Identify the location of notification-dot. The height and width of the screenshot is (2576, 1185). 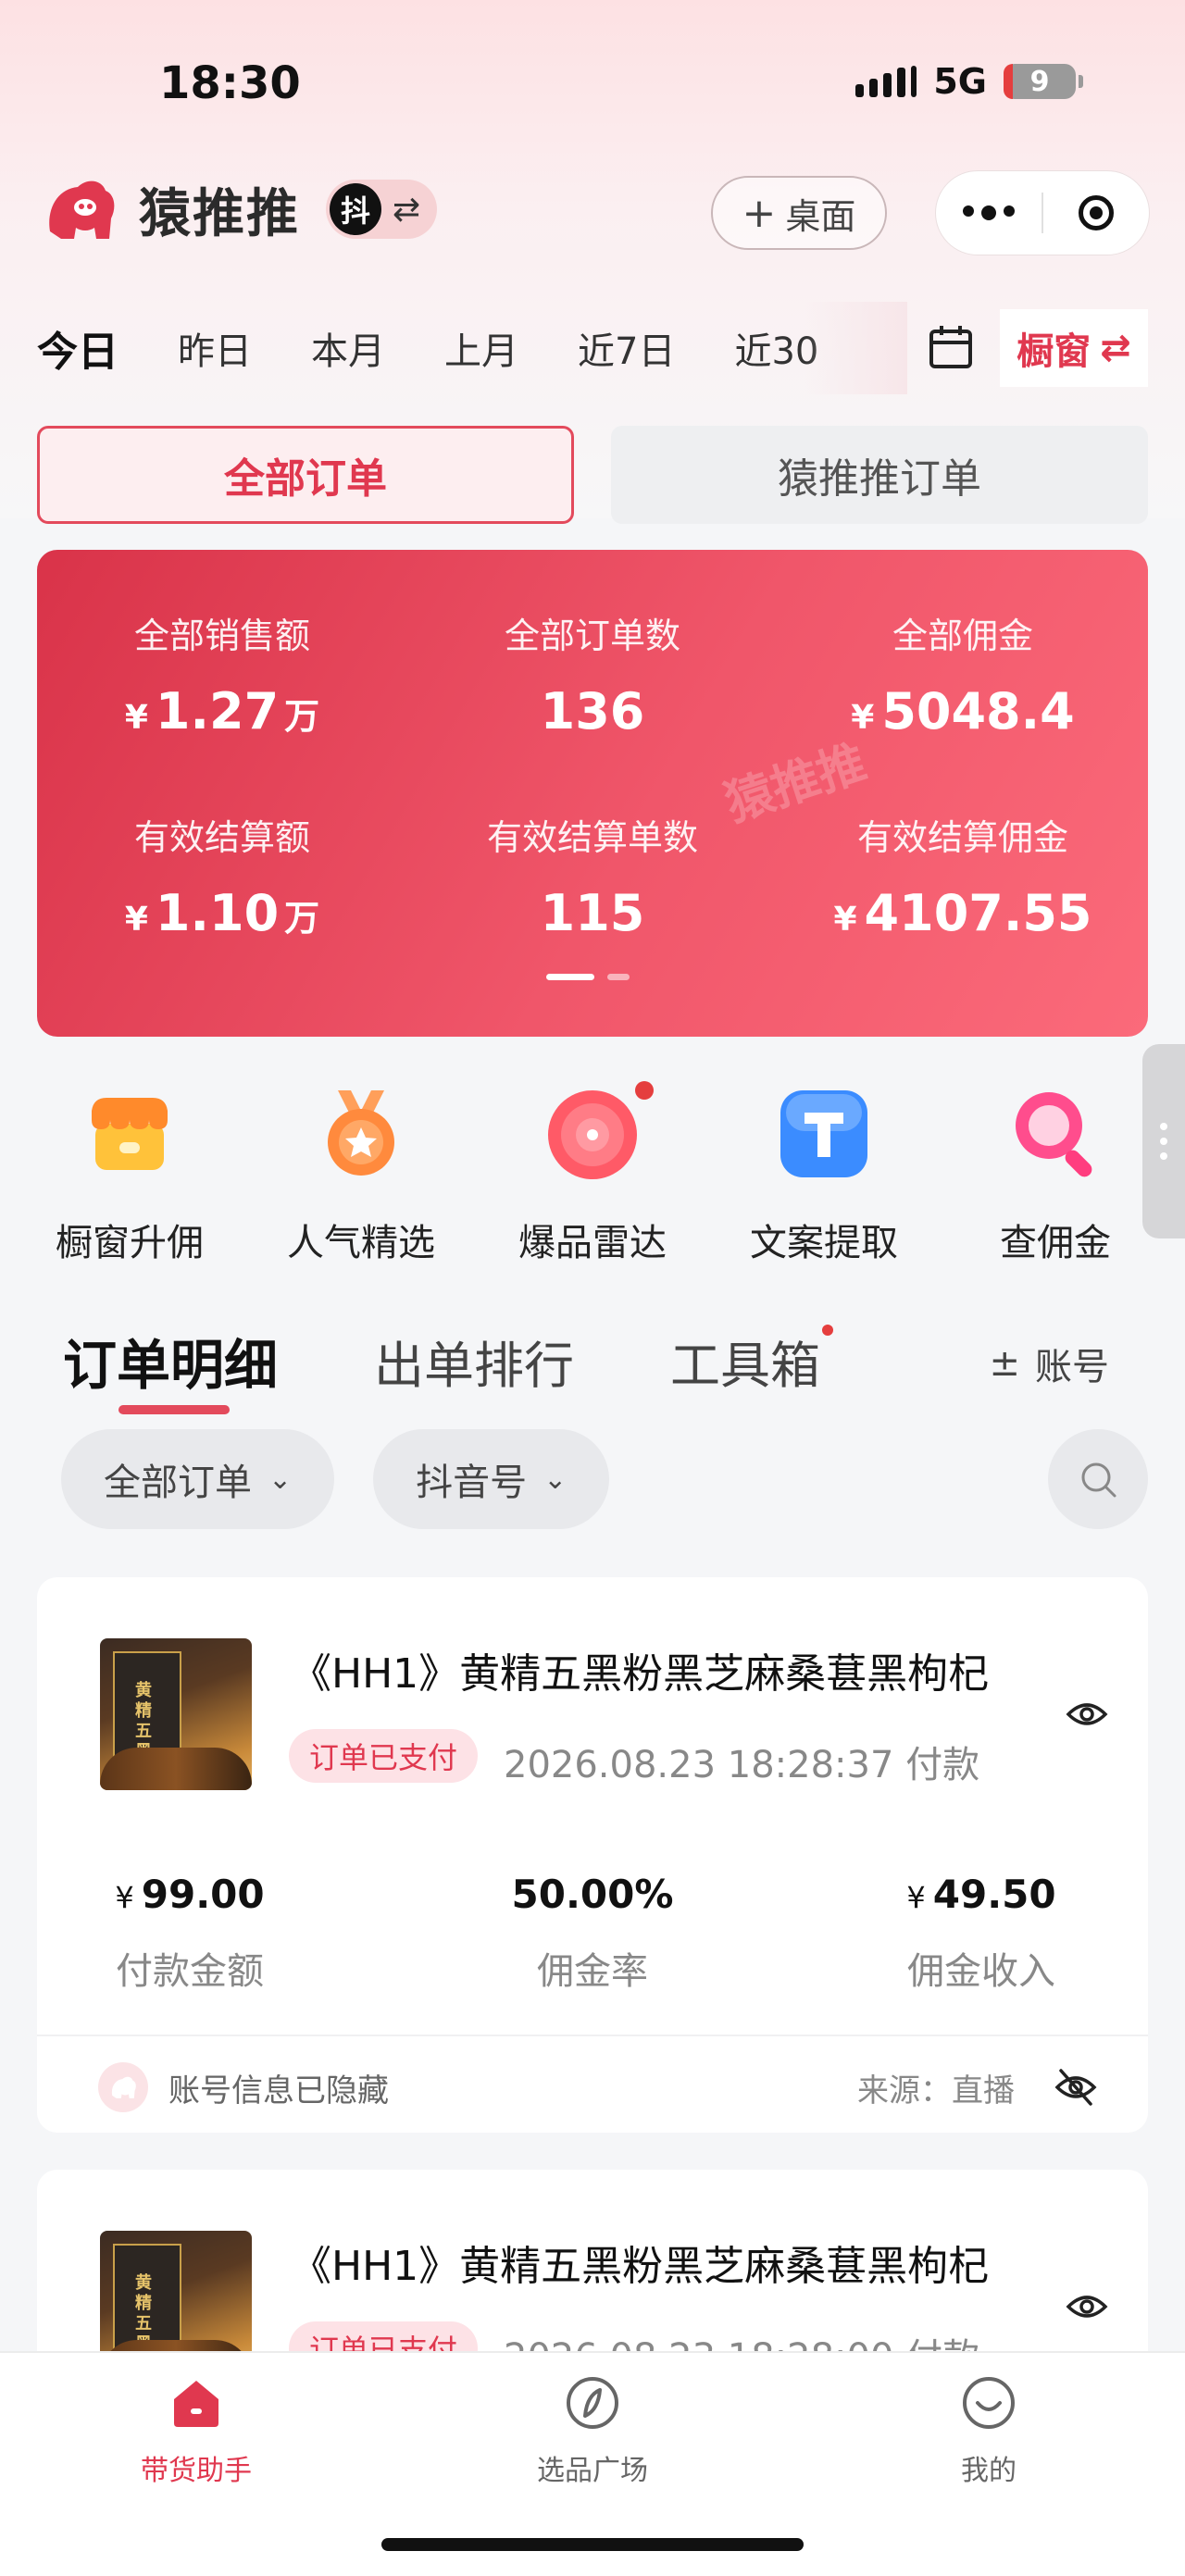
(828, 1330).